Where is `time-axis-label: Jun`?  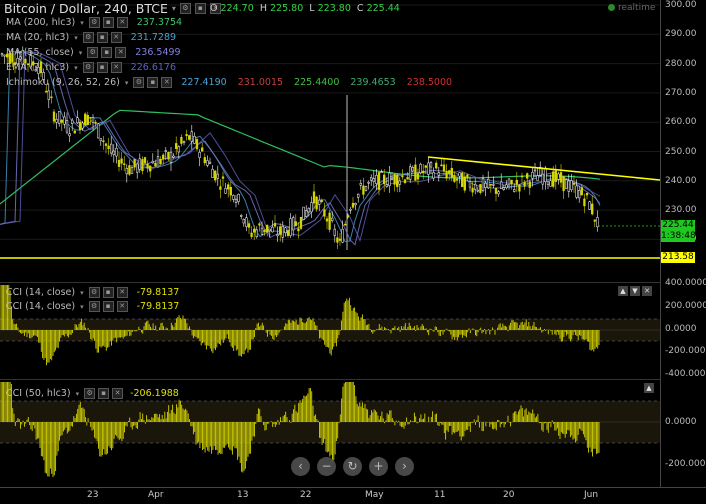
time-axis-label: Jun is located at coordinates (591, 495).